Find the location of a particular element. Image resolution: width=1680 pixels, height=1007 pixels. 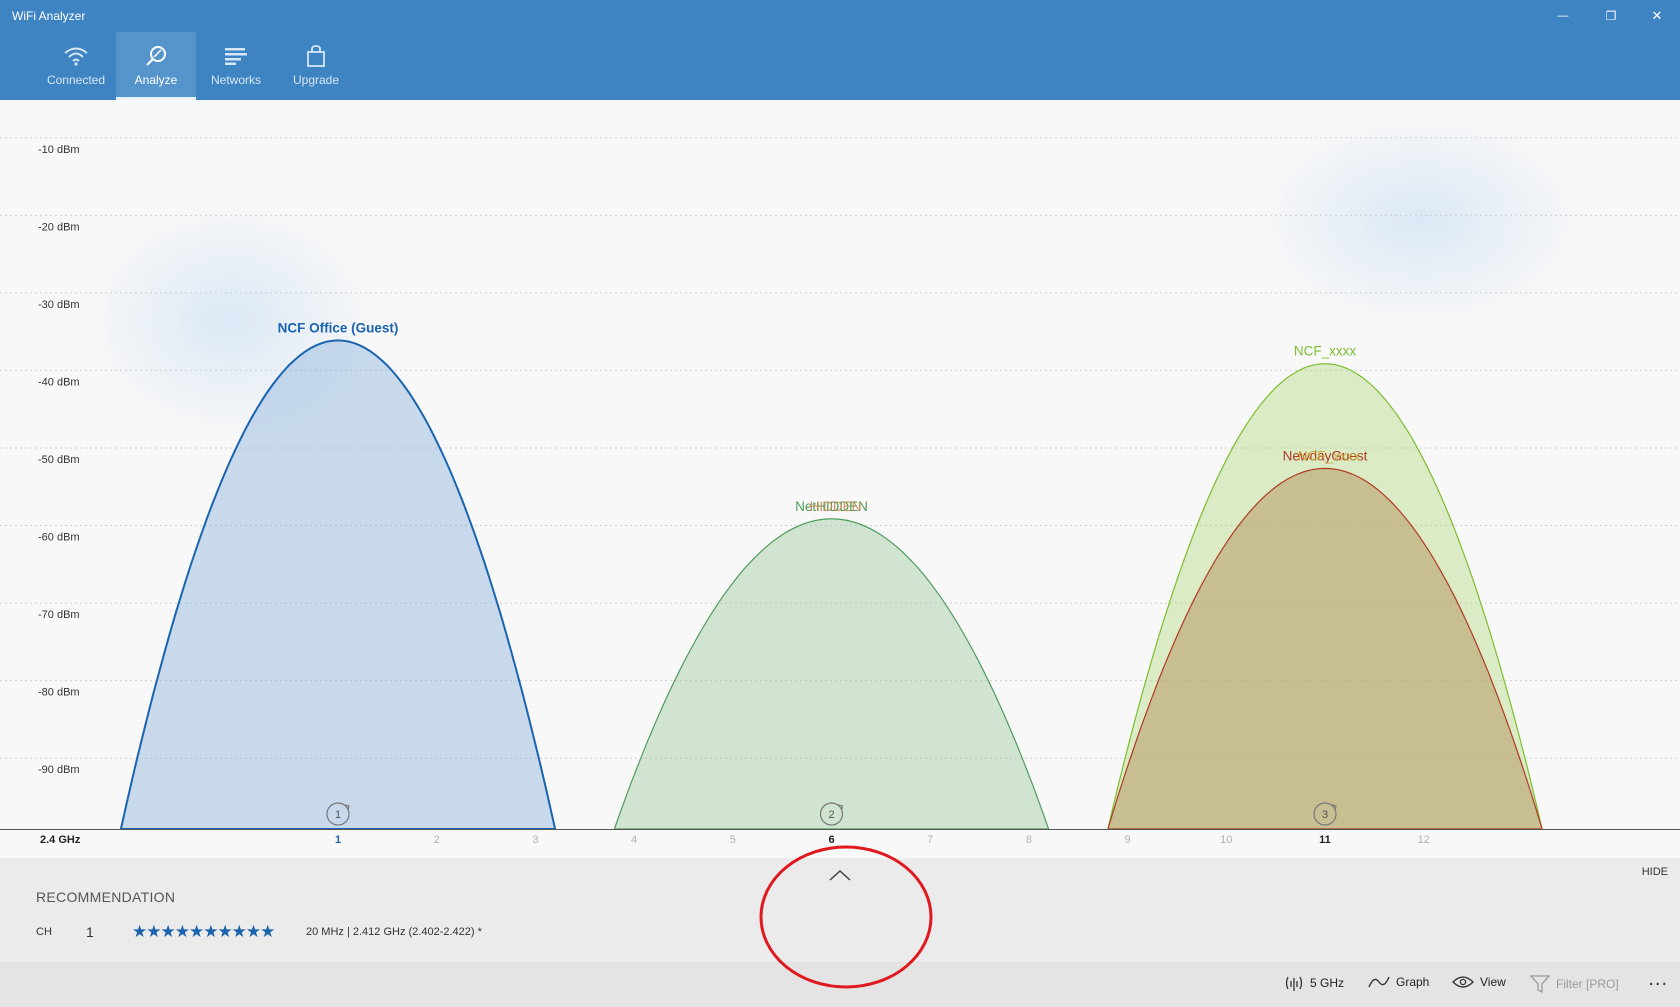

filter-icon is located at coordinates (1540, 984).